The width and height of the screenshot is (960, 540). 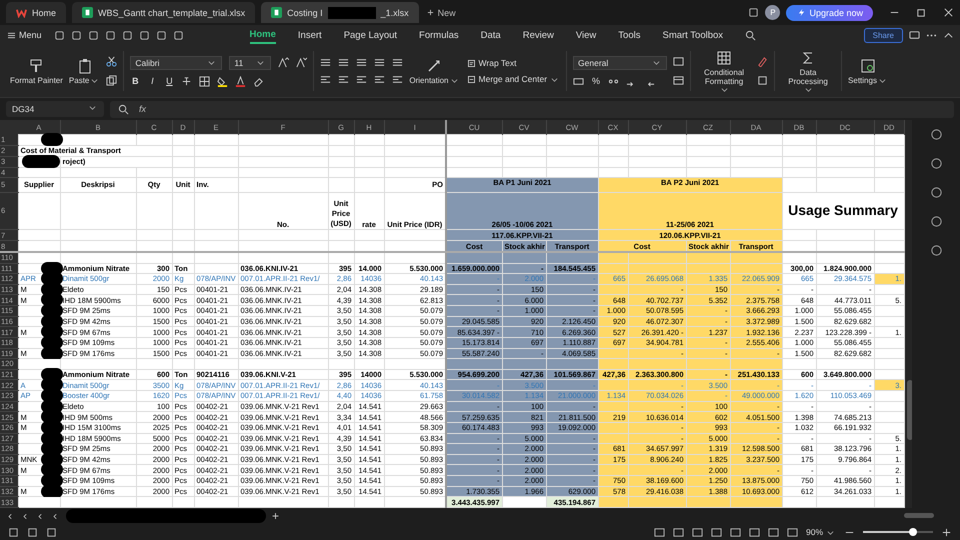 I want to click on paint-icon, so click(x=762, y=61).